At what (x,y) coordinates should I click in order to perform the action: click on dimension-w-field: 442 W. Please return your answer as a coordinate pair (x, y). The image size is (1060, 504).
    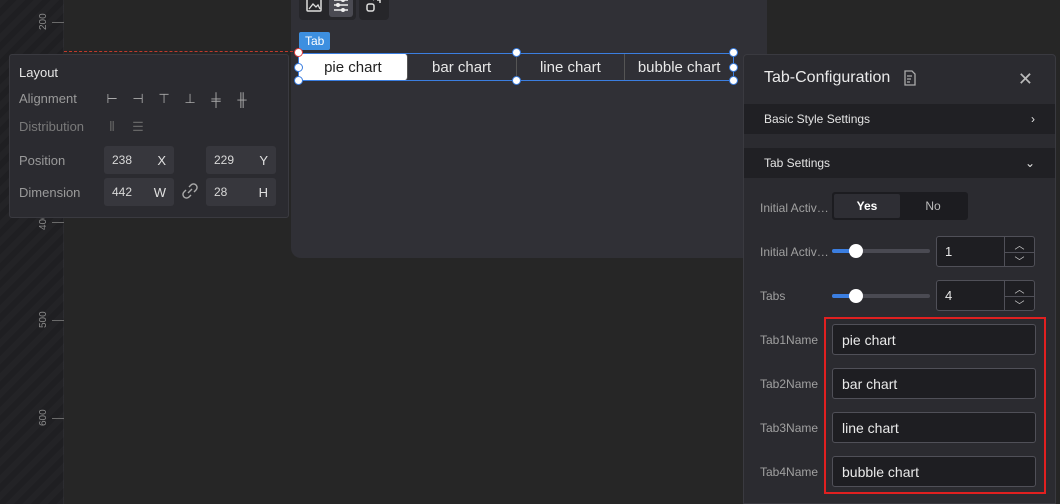
    Looking at the image, I should click on (139, 192).